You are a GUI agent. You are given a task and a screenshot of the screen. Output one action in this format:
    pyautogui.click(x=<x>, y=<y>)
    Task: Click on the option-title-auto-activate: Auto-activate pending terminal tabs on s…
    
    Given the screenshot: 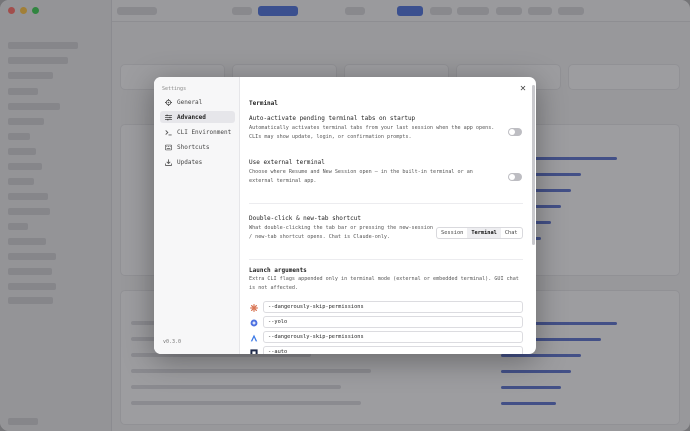 What is the action you would take?
    pyautogui.click(x=332, y=118)
    